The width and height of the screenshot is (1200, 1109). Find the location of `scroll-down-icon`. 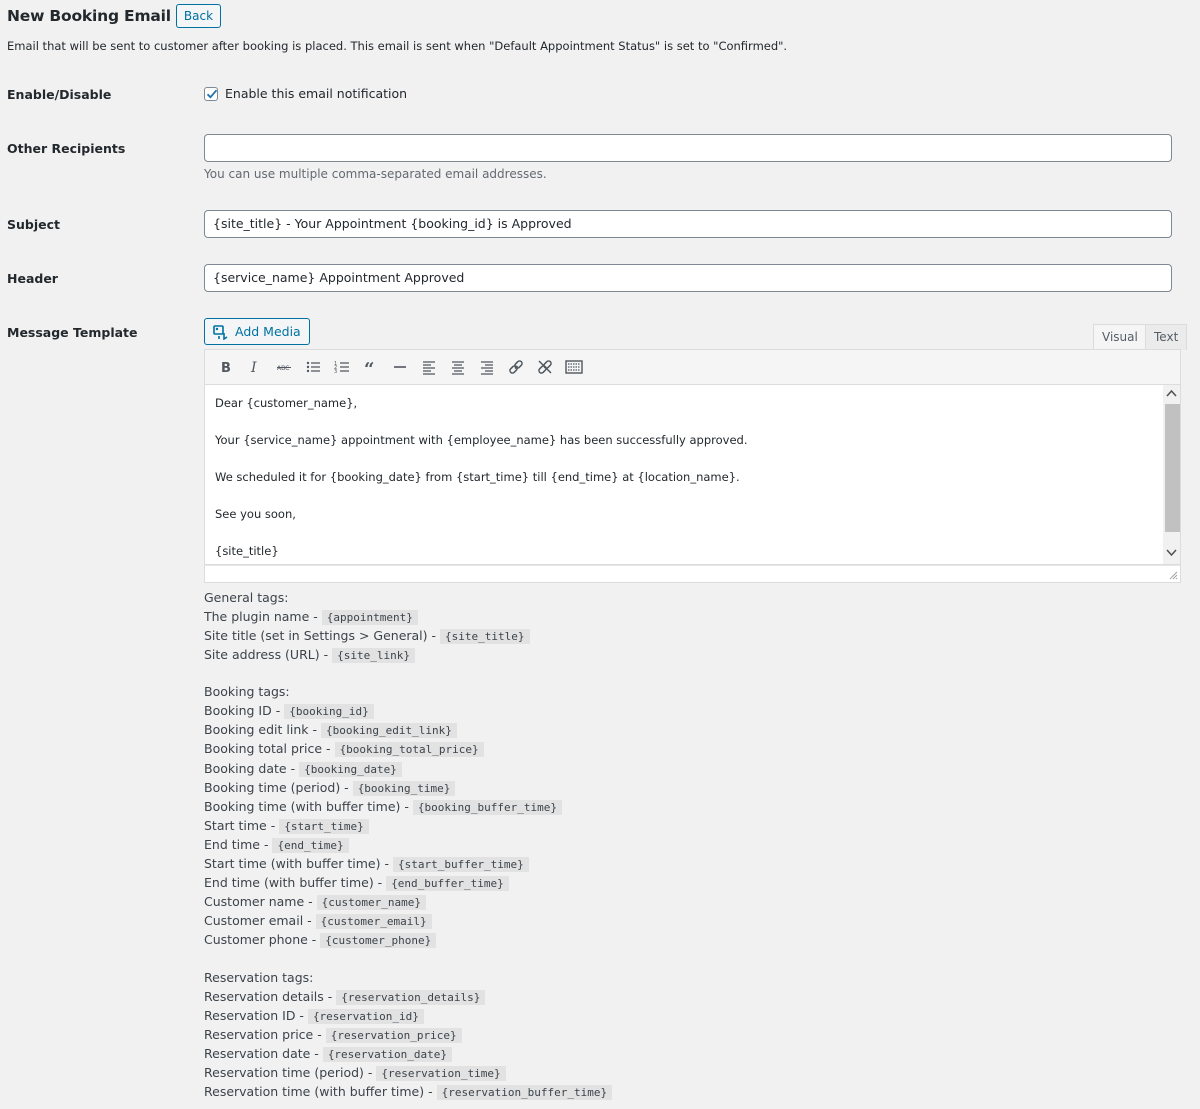

scroll-down-icon is located at coordinates (1171, 553).